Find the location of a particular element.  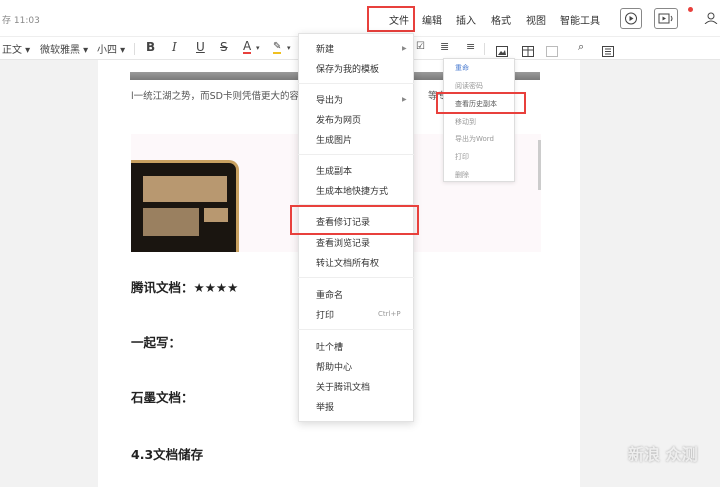

watermark: 新浪 众测 is located at coordinates (663, 454).